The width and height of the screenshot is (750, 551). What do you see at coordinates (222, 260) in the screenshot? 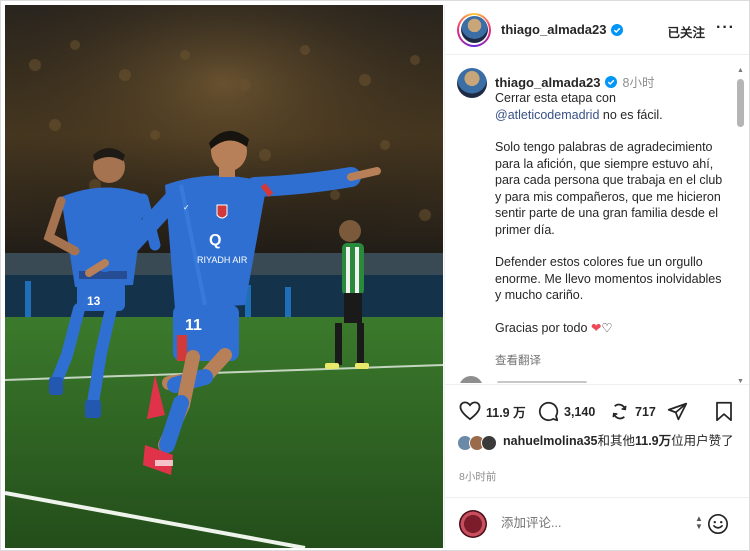
I see `svg-text: RIYADH AIR` at bounding box center [222, 260].